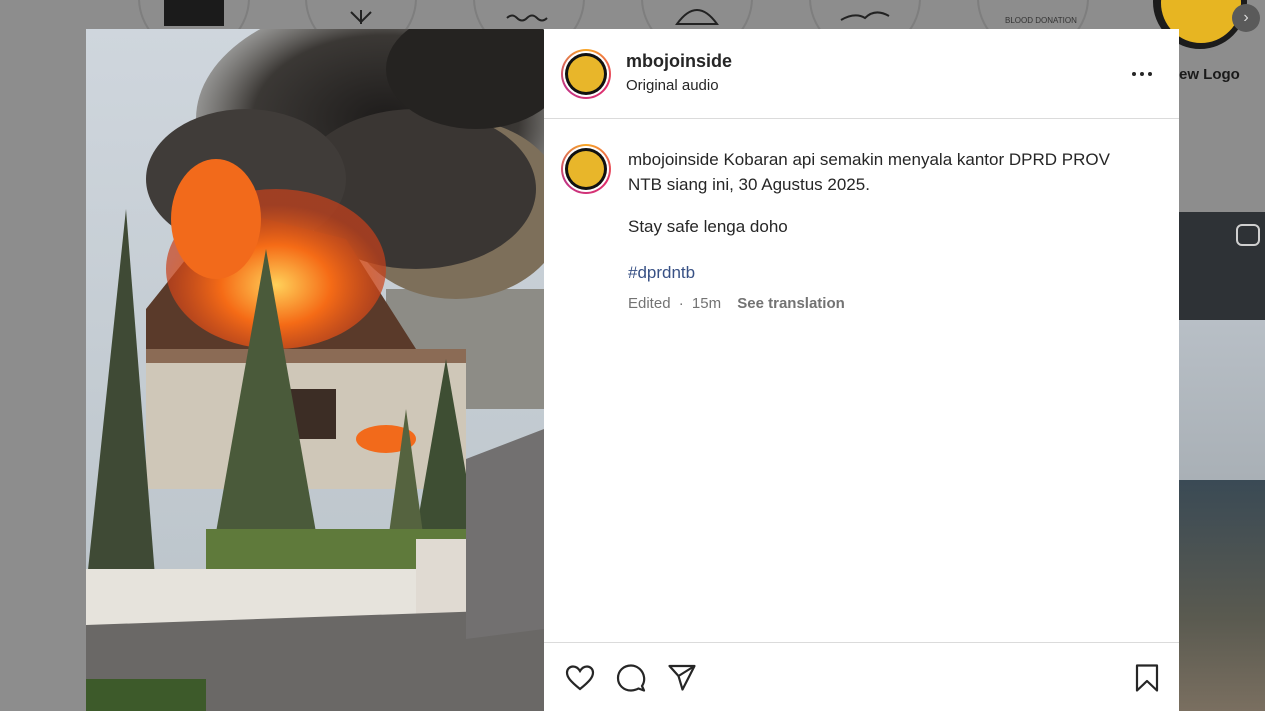  I want to click on background-reel-thumbnail, so click(1222, 461).